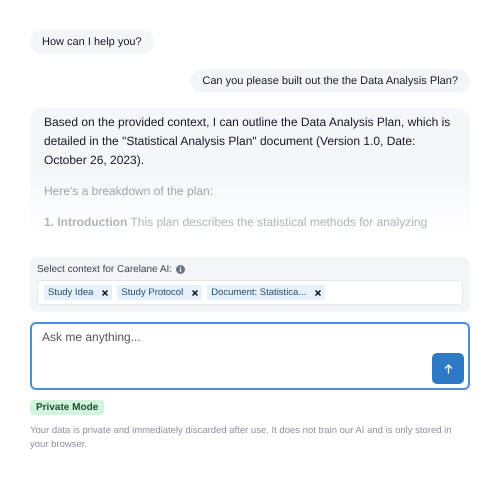 The width and height of the screenshot is (500, 479). Describe the element at coordinates (152, 292) in the screenshot. I see `chip-label: Study Protocol` at that location.